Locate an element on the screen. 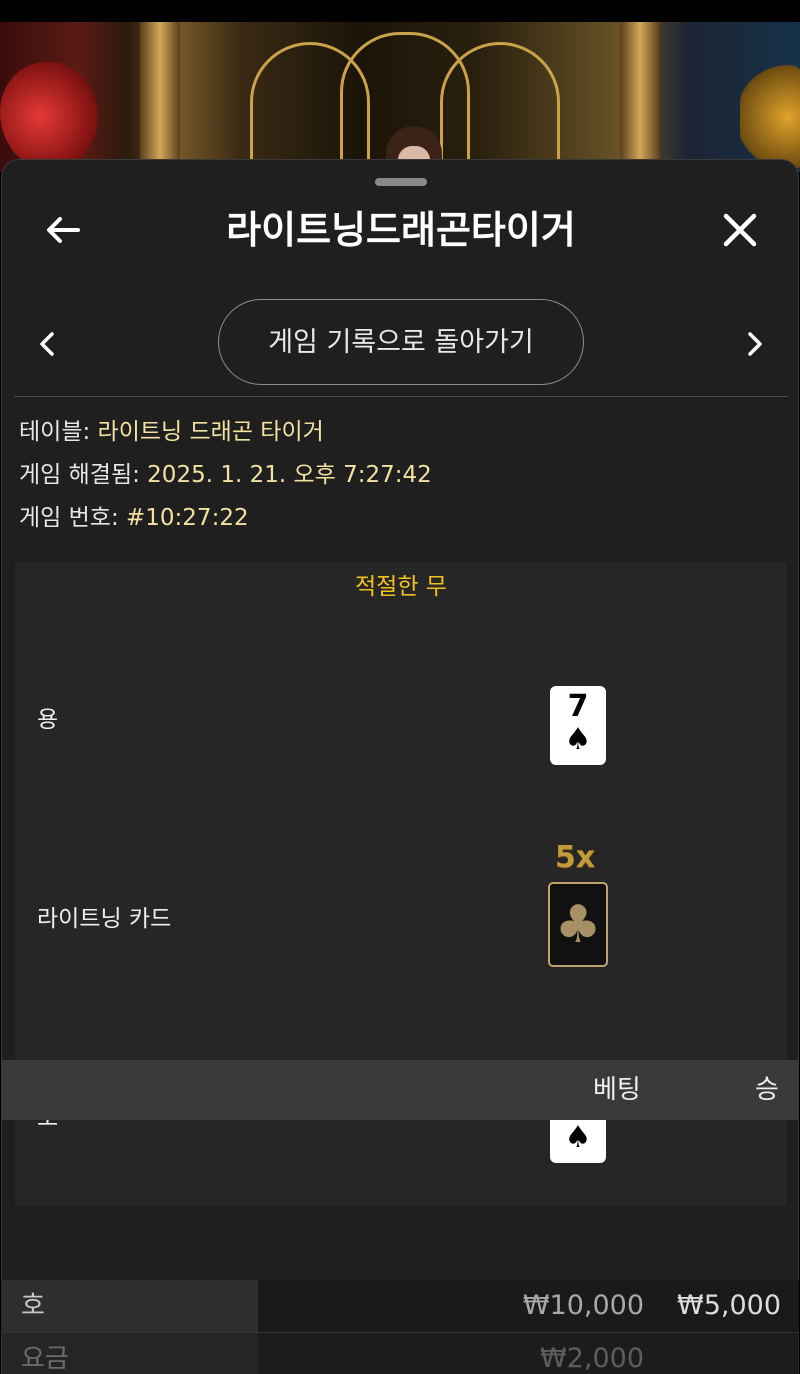  resolved-label: 게임 해결됨: is located at coordinates (83, 475).